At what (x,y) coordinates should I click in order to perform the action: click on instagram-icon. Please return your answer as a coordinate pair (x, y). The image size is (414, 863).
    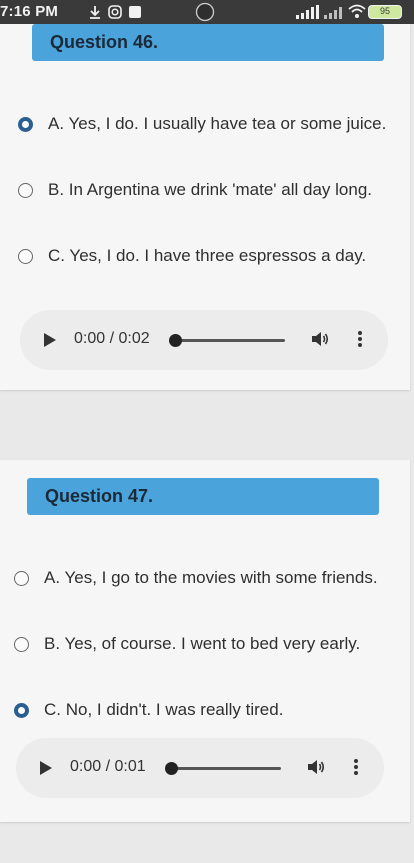
    Looking at the image, I should click on (115, 12).